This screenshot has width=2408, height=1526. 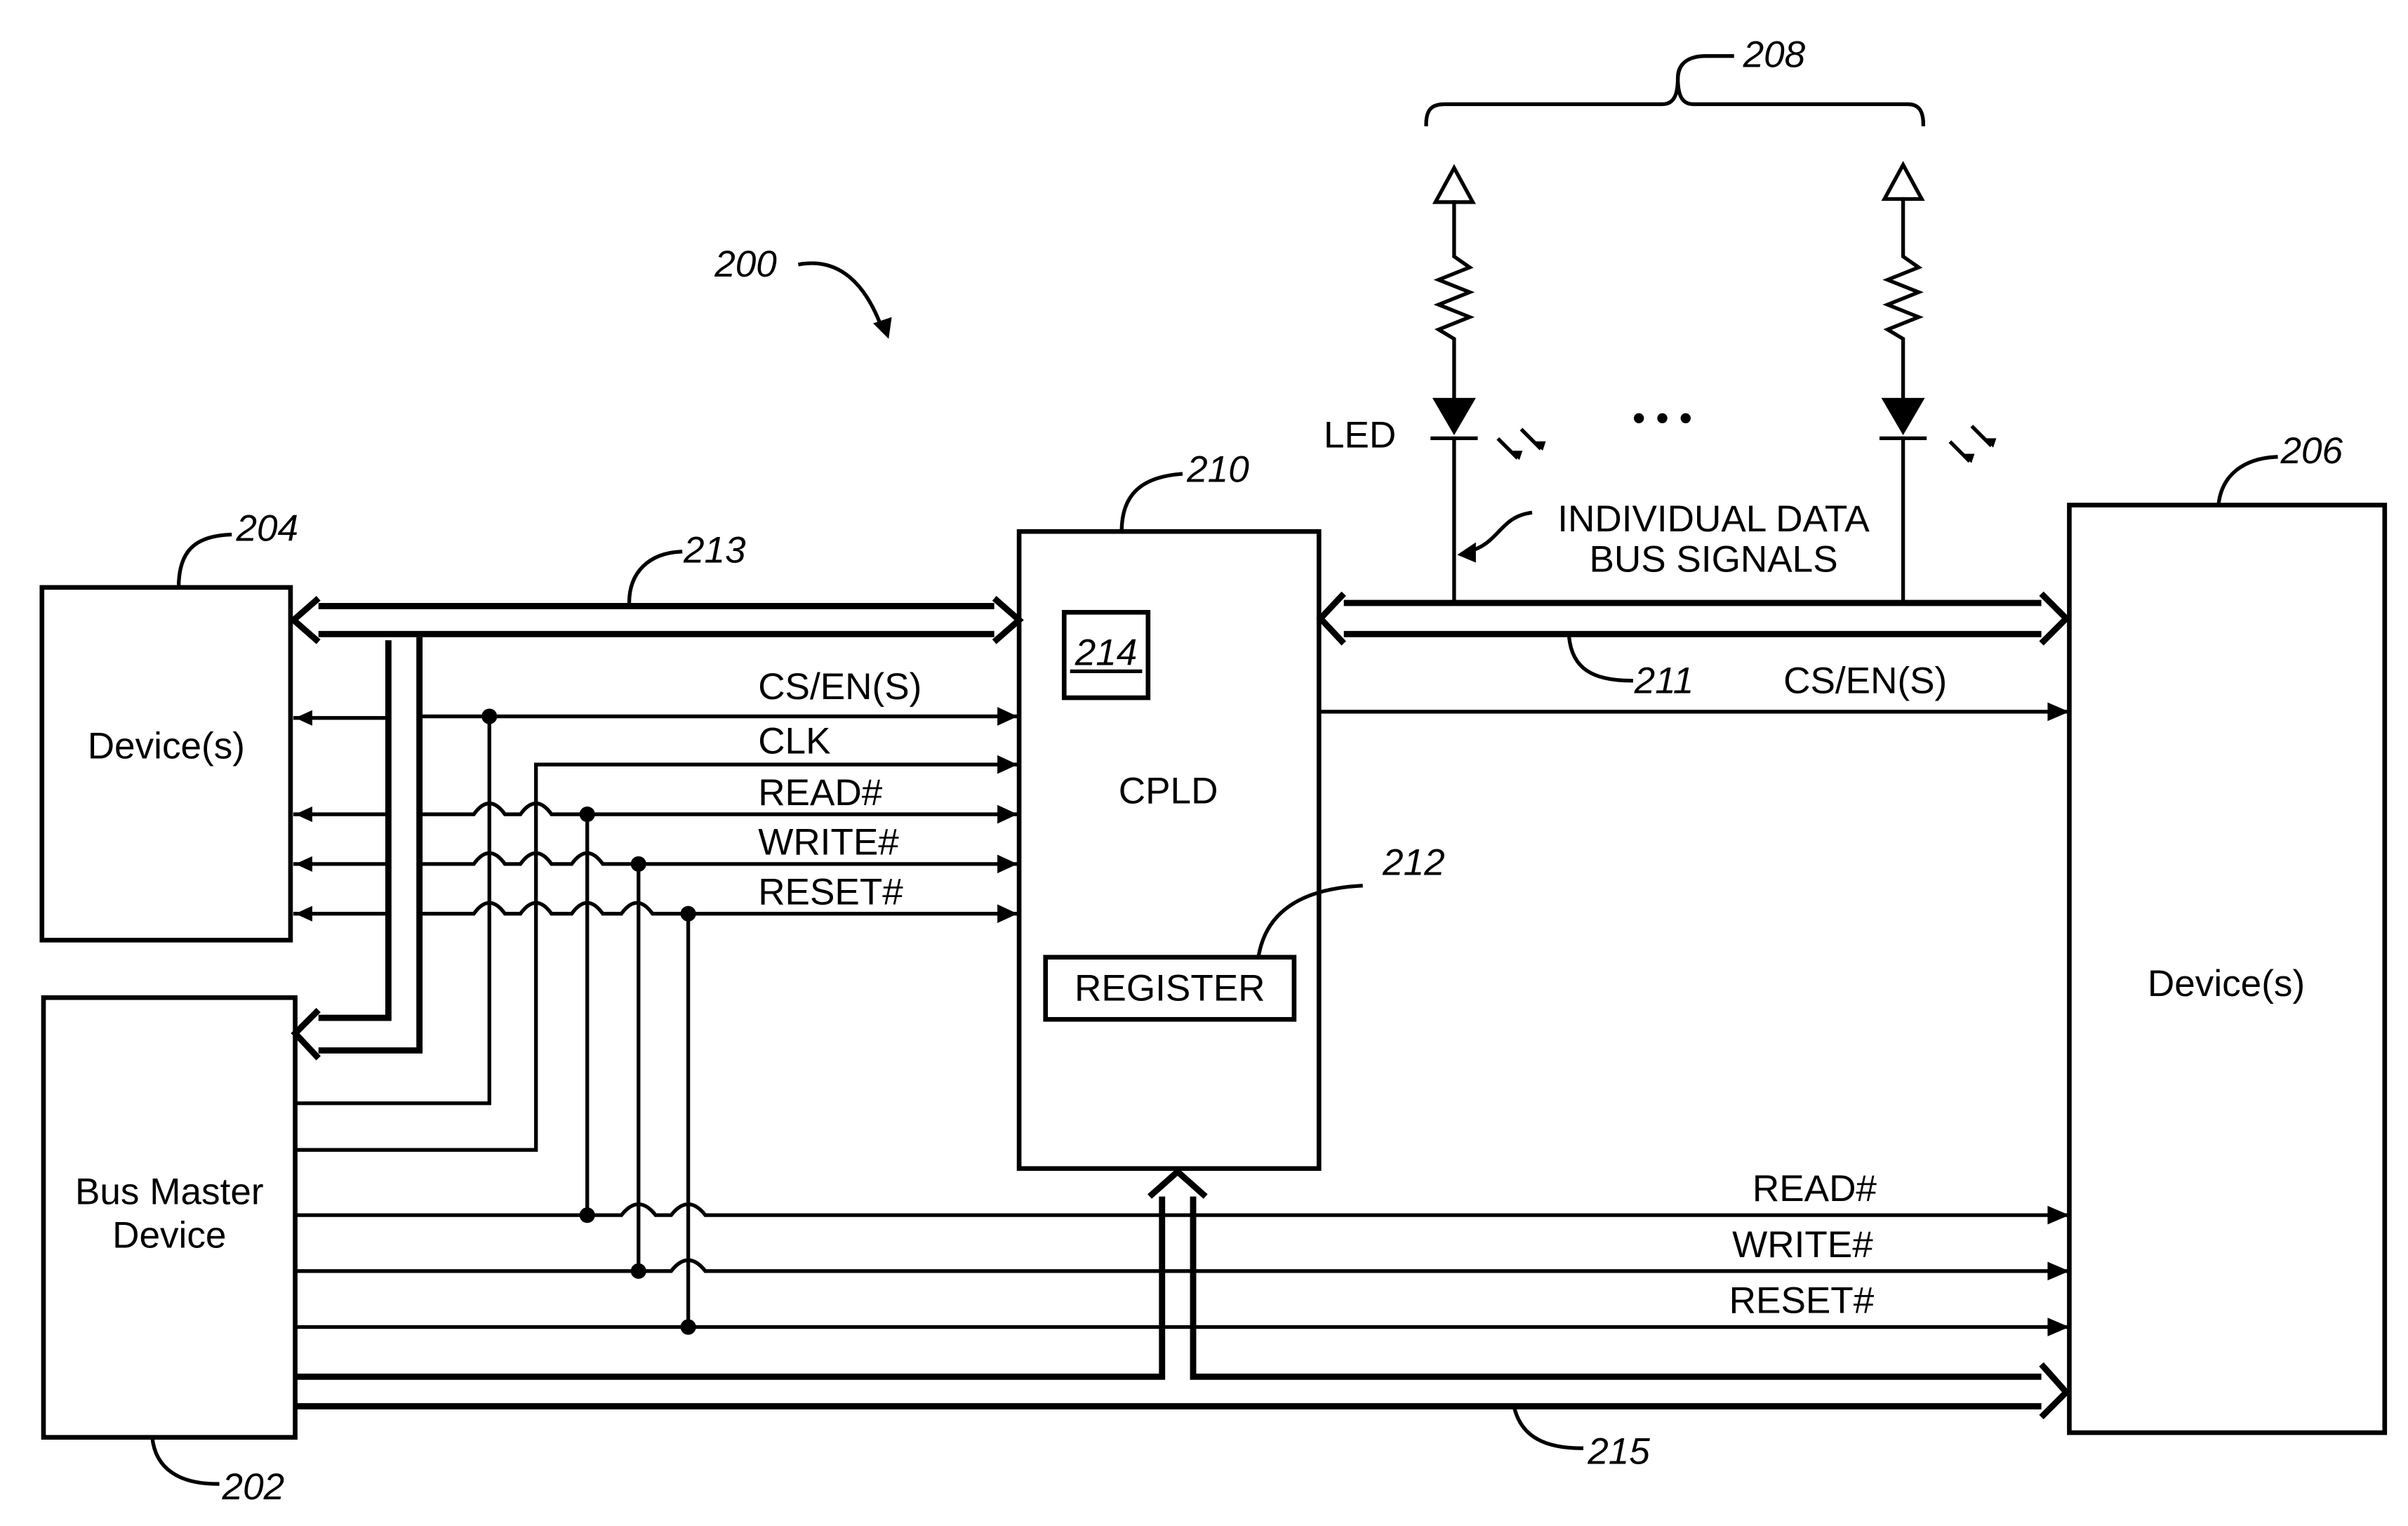 What do you see at coordinates (1802, 1301) in the screenshot?
I see `right-signal-reset: RESET#` at bounding box center [1802, 1301].